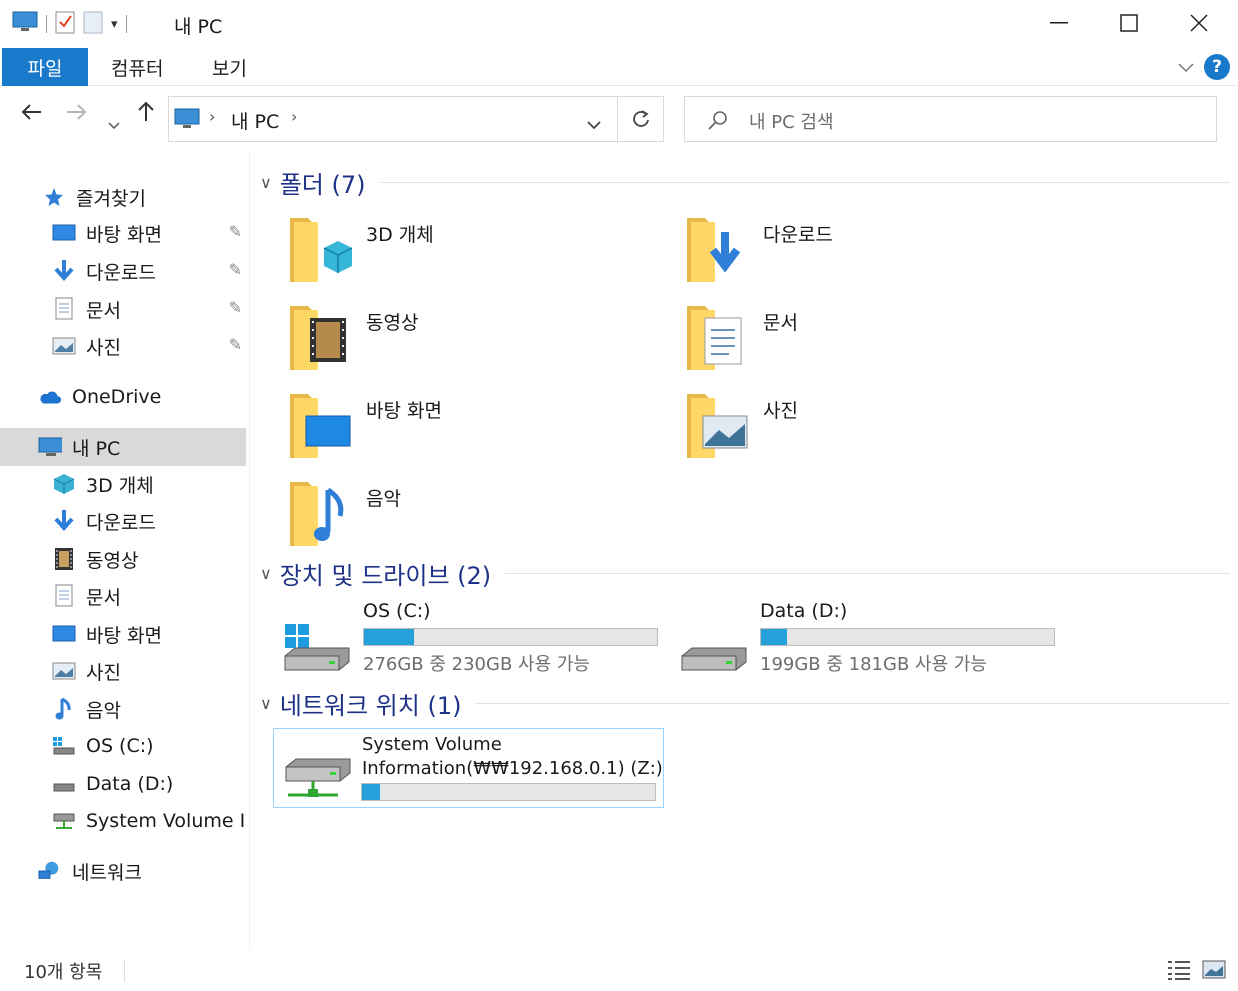 The height and width of the screenshot is (991, 1238). I want to click on folder-desktop-icon, so click(320, 426).